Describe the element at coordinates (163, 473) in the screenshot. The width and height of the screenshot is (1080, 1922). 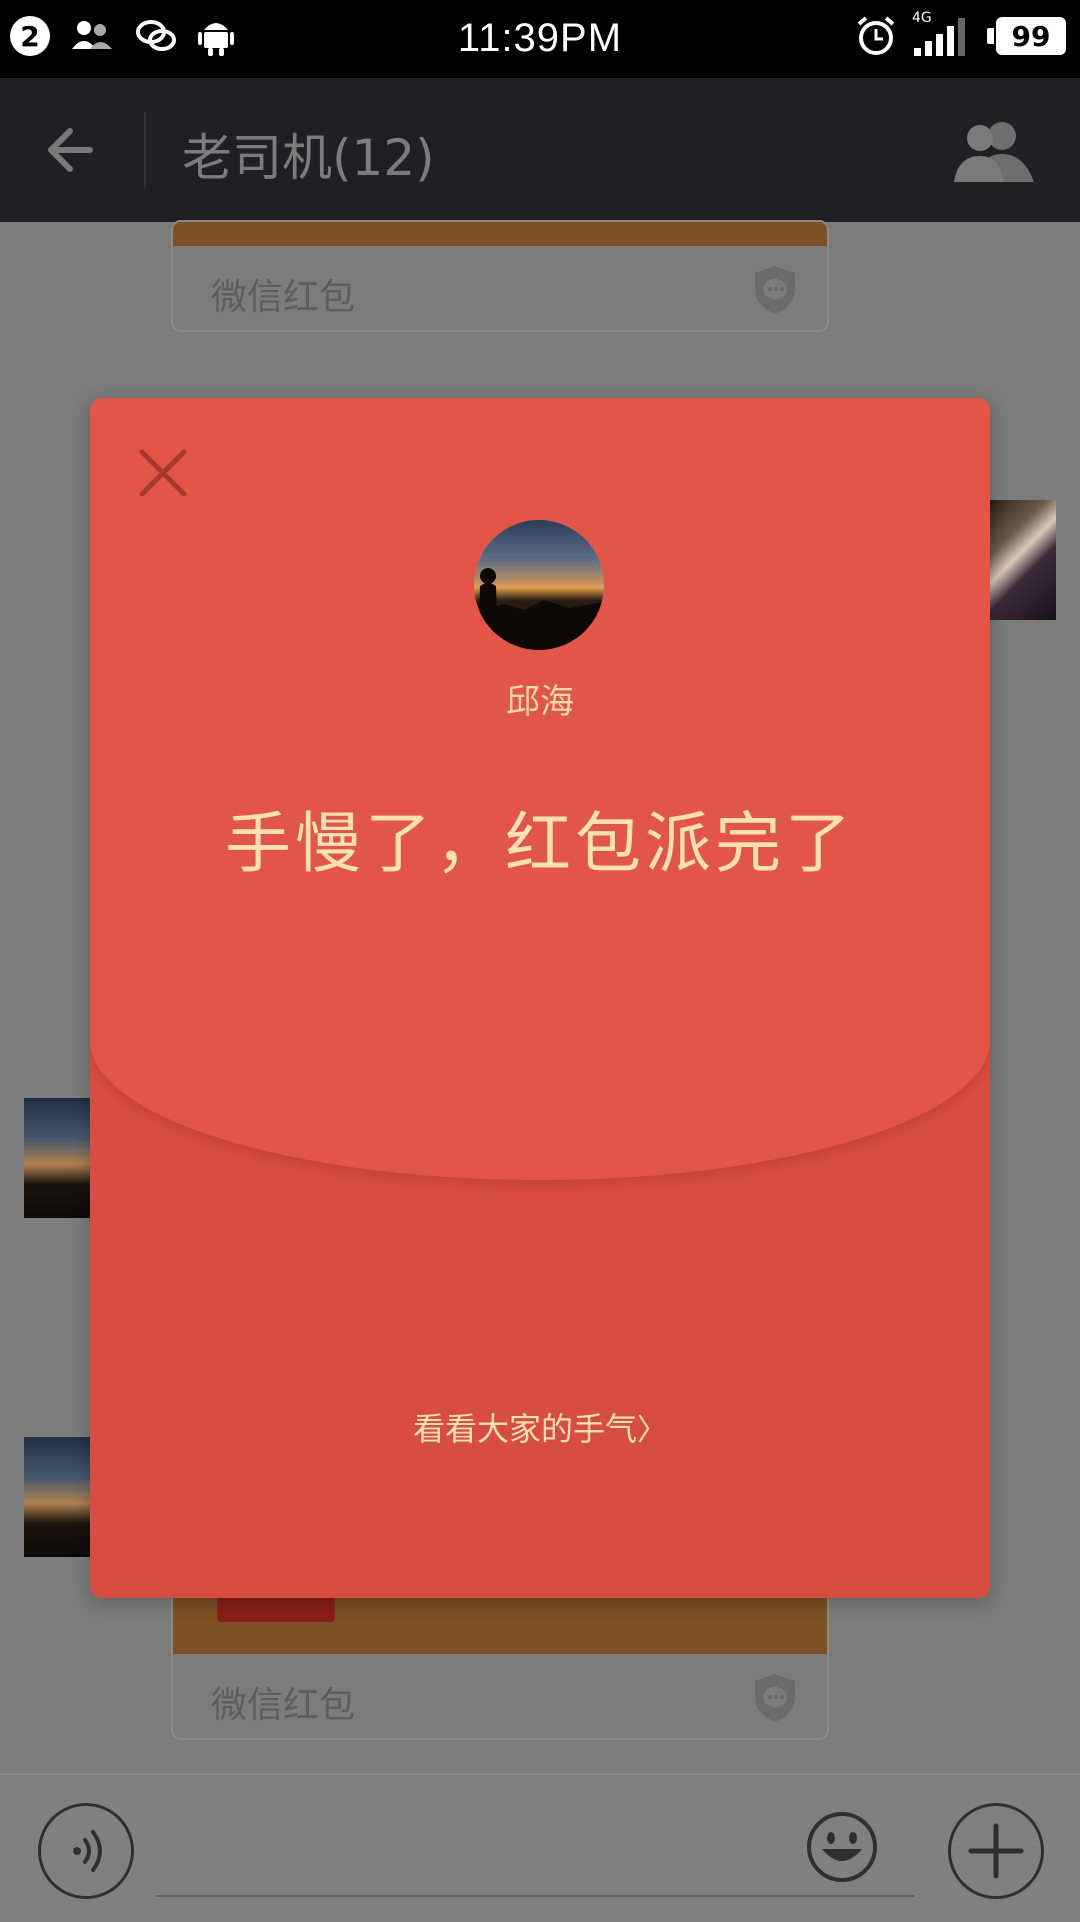
I see `close-icon` at that location.